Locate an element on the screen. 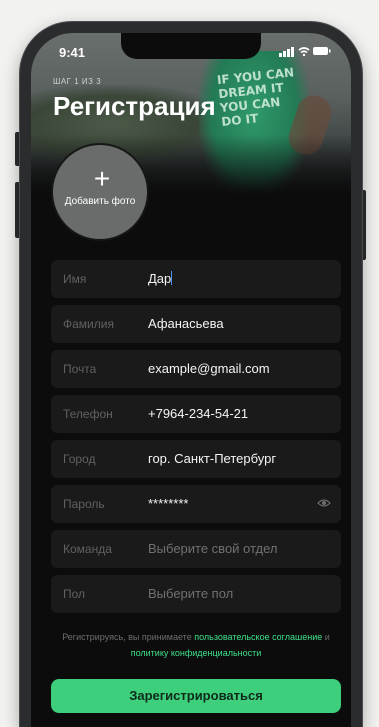  user-agreement-link: пользовательское соглашение is located at coordinates (258, 637).